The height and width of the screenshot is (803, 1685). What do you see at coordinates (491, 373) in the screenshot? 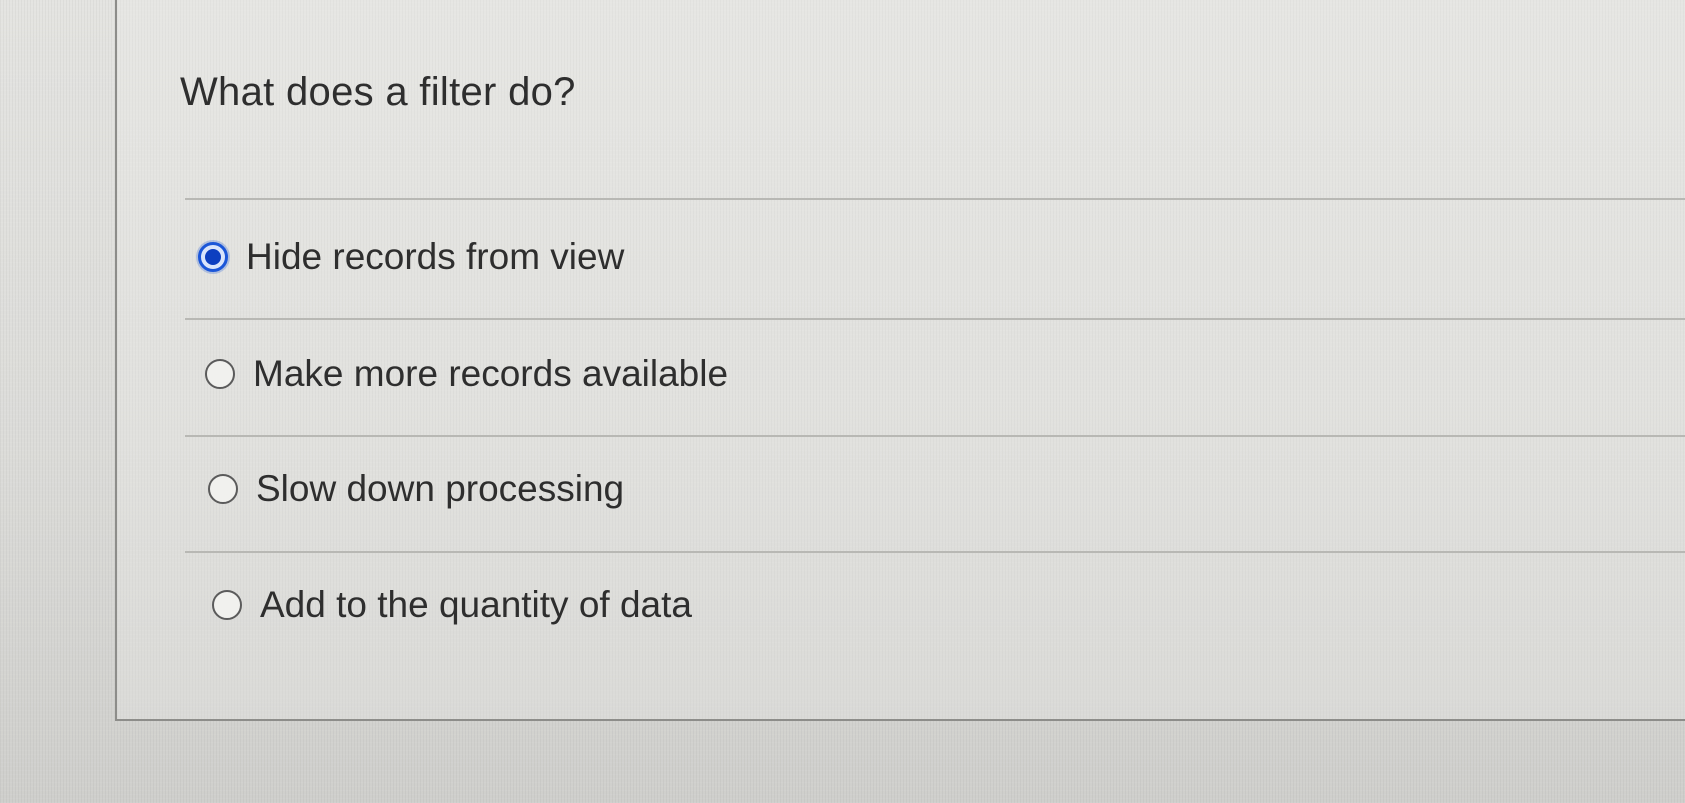
I see `answer-label: Make more records available` at bounding box center [491, 373].